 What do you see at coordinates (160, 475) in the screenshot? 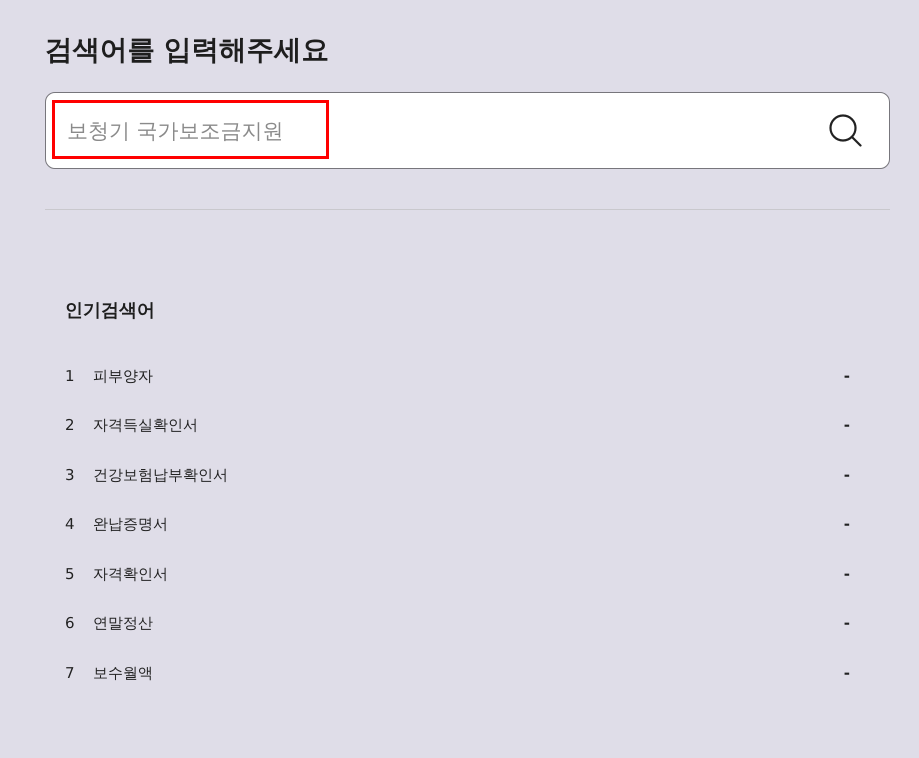
I see `keyword-link: 건강보험납부확인서` at bounding box center [160, 475].